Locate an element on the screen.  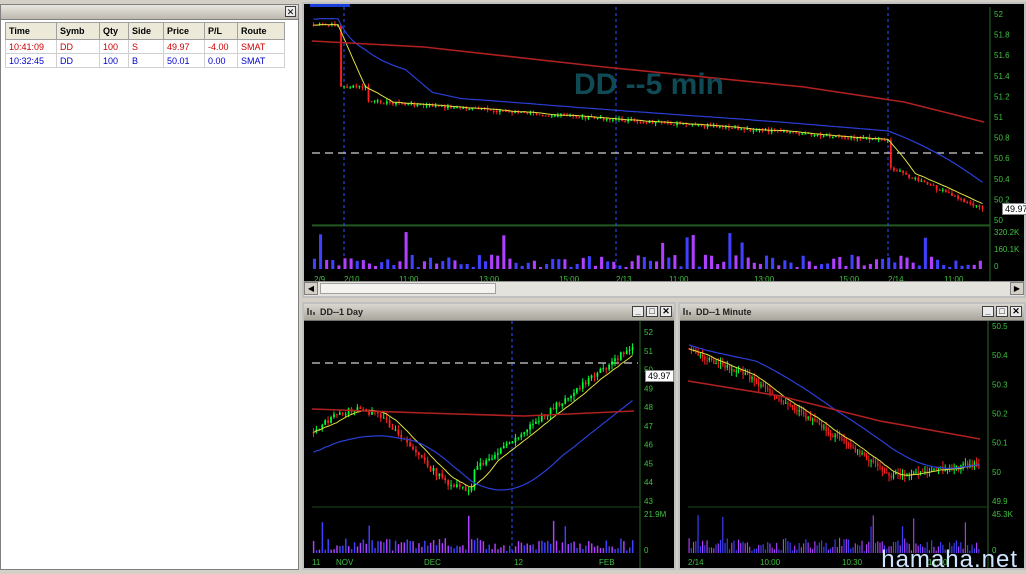
col-side: Side is located at coordinates (146, 31).